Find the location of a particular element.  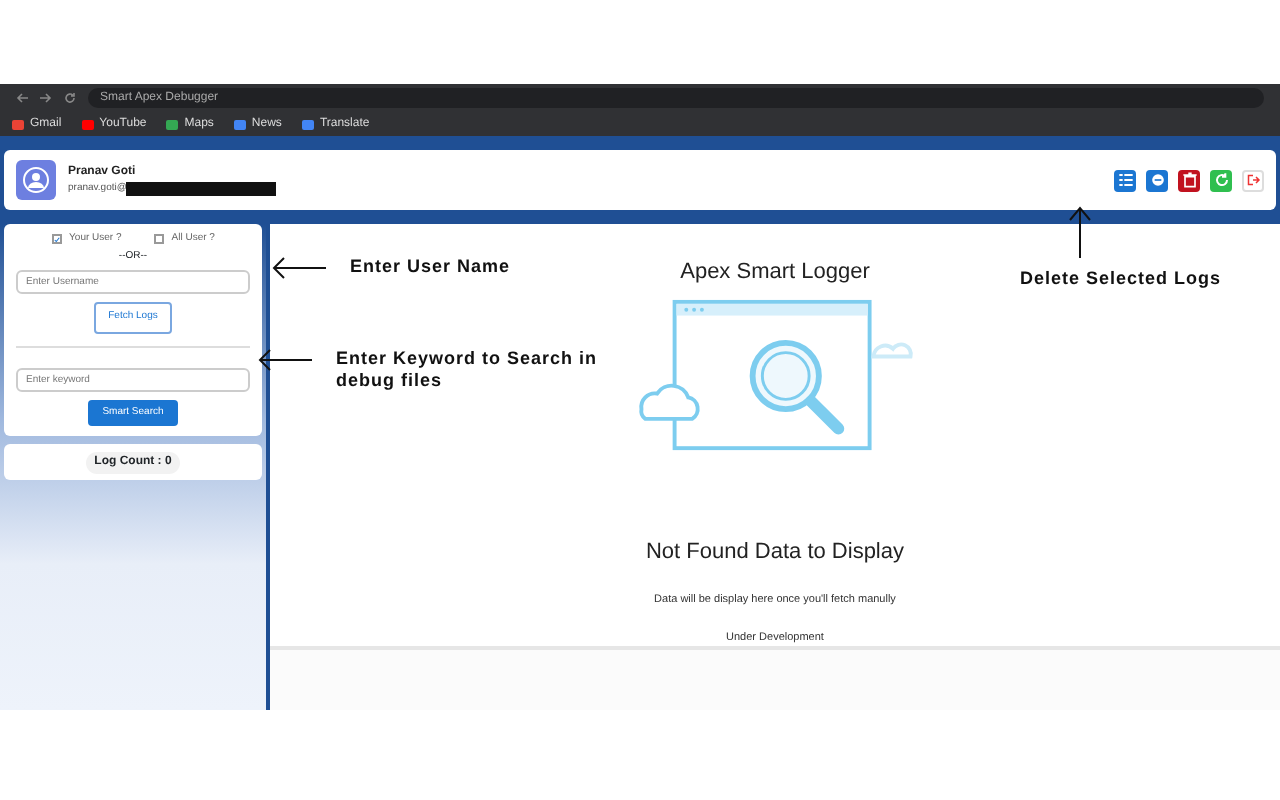

annotation-text: Delete Selected Logs is located at coordinates (1121, 279).